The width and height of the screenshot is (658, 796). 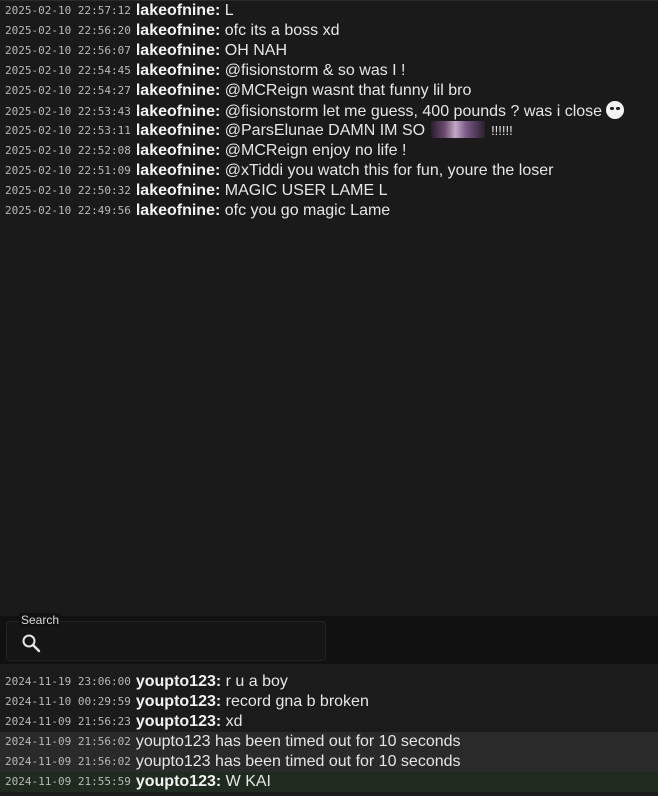 I want to click on message-timestamp: 2025-02-10 22:54:27, so click(x=68, y=90).